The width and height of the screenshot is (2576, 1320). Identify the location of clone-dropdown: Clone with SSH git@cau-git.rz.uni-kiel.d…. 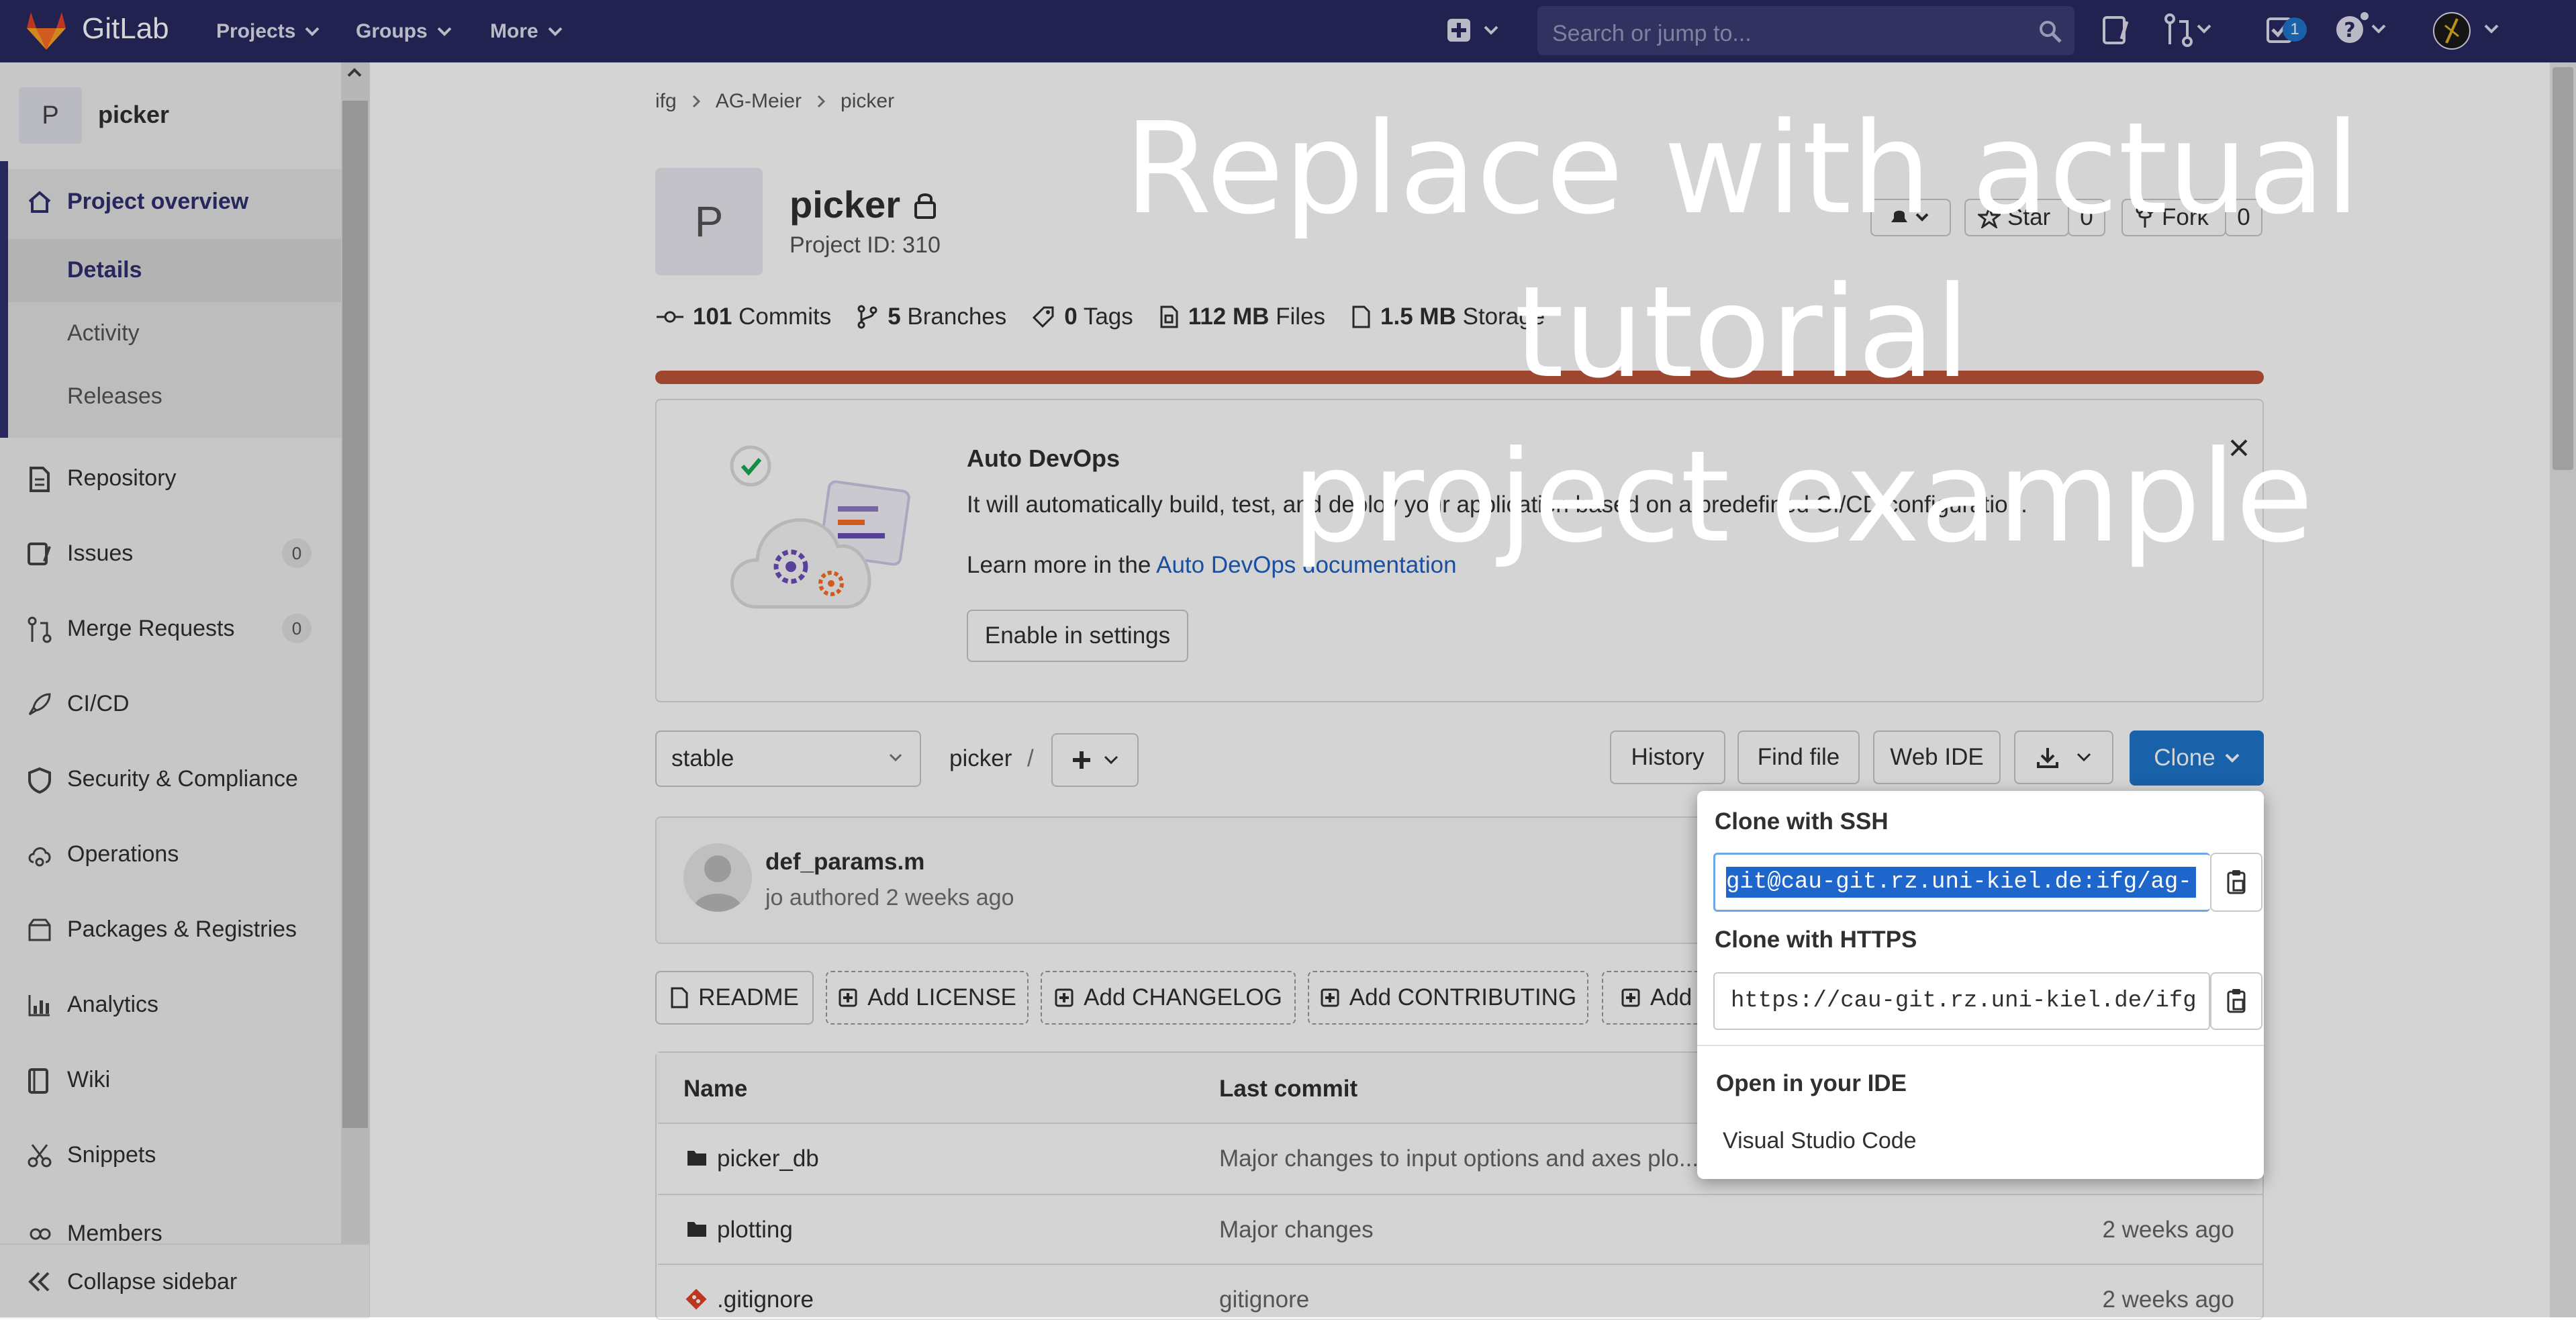
(1980, 985).